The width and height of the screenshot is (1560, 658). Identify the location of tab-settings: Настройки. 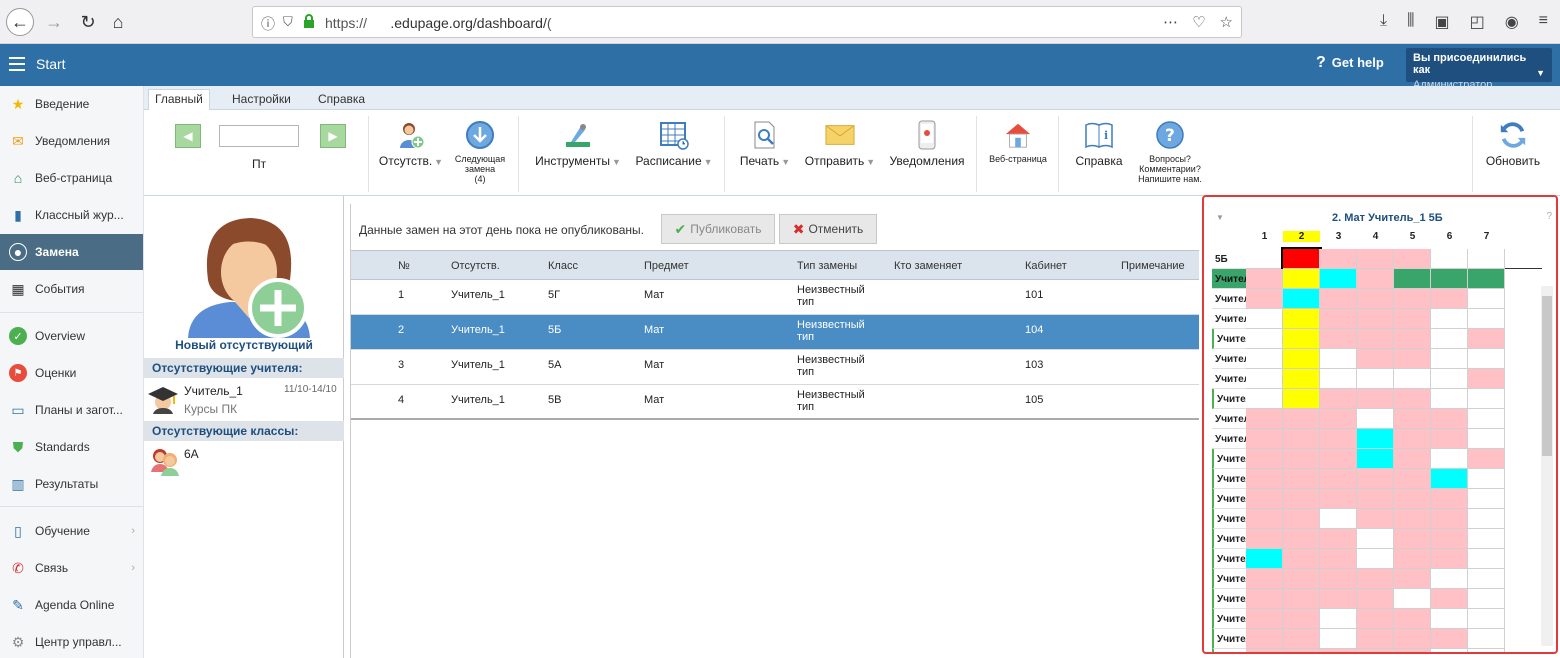
(261, 99).